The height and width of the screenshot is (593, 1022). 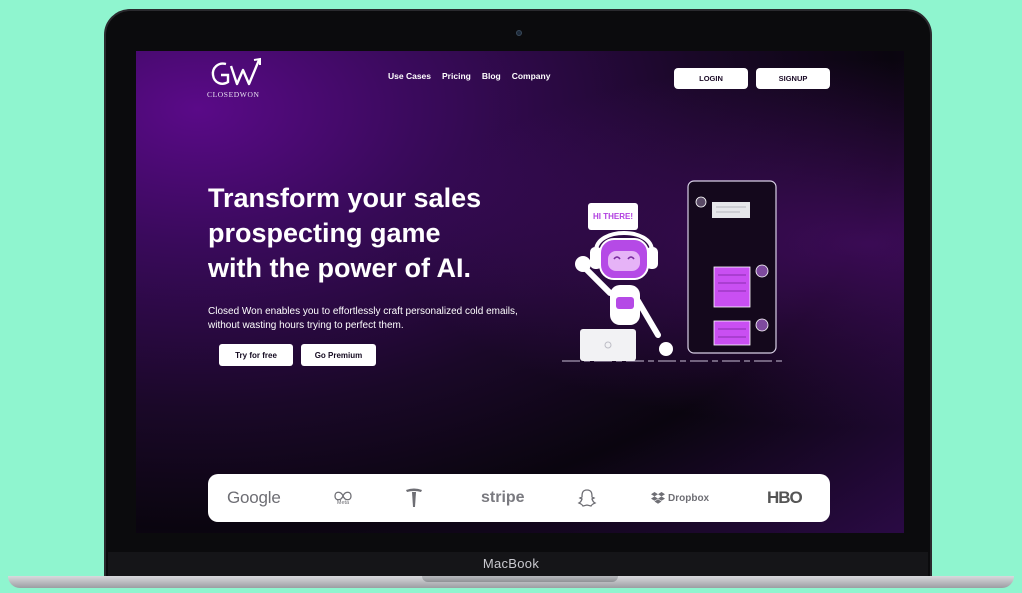 I want to click on dropbox-icon, so click(x=658, y=498).